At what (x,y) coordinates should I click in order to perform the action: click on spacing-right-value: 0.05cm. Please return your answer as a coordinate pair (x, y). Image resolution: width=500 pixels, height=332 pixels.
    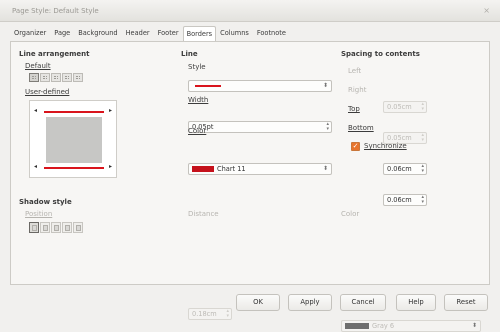
    Looking at the image, I should click on (399, 138).